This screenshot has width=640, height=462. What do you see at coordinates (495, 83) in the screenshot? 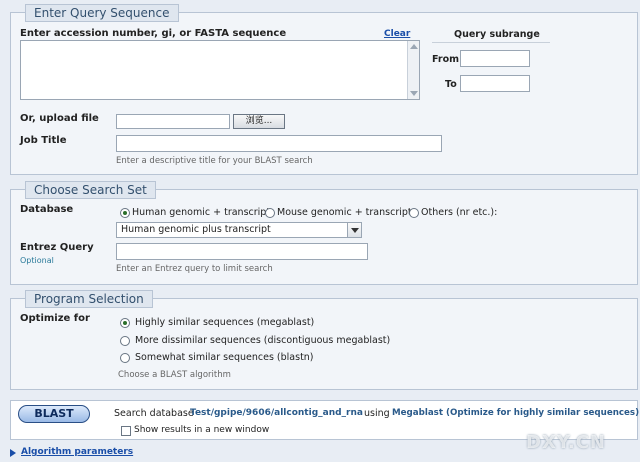
I see `to-input` at bounding box center [495, 83].